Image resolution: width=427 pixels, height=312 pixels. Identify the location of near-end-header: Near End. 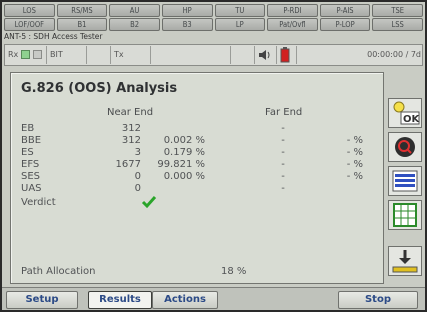
(130, 112).